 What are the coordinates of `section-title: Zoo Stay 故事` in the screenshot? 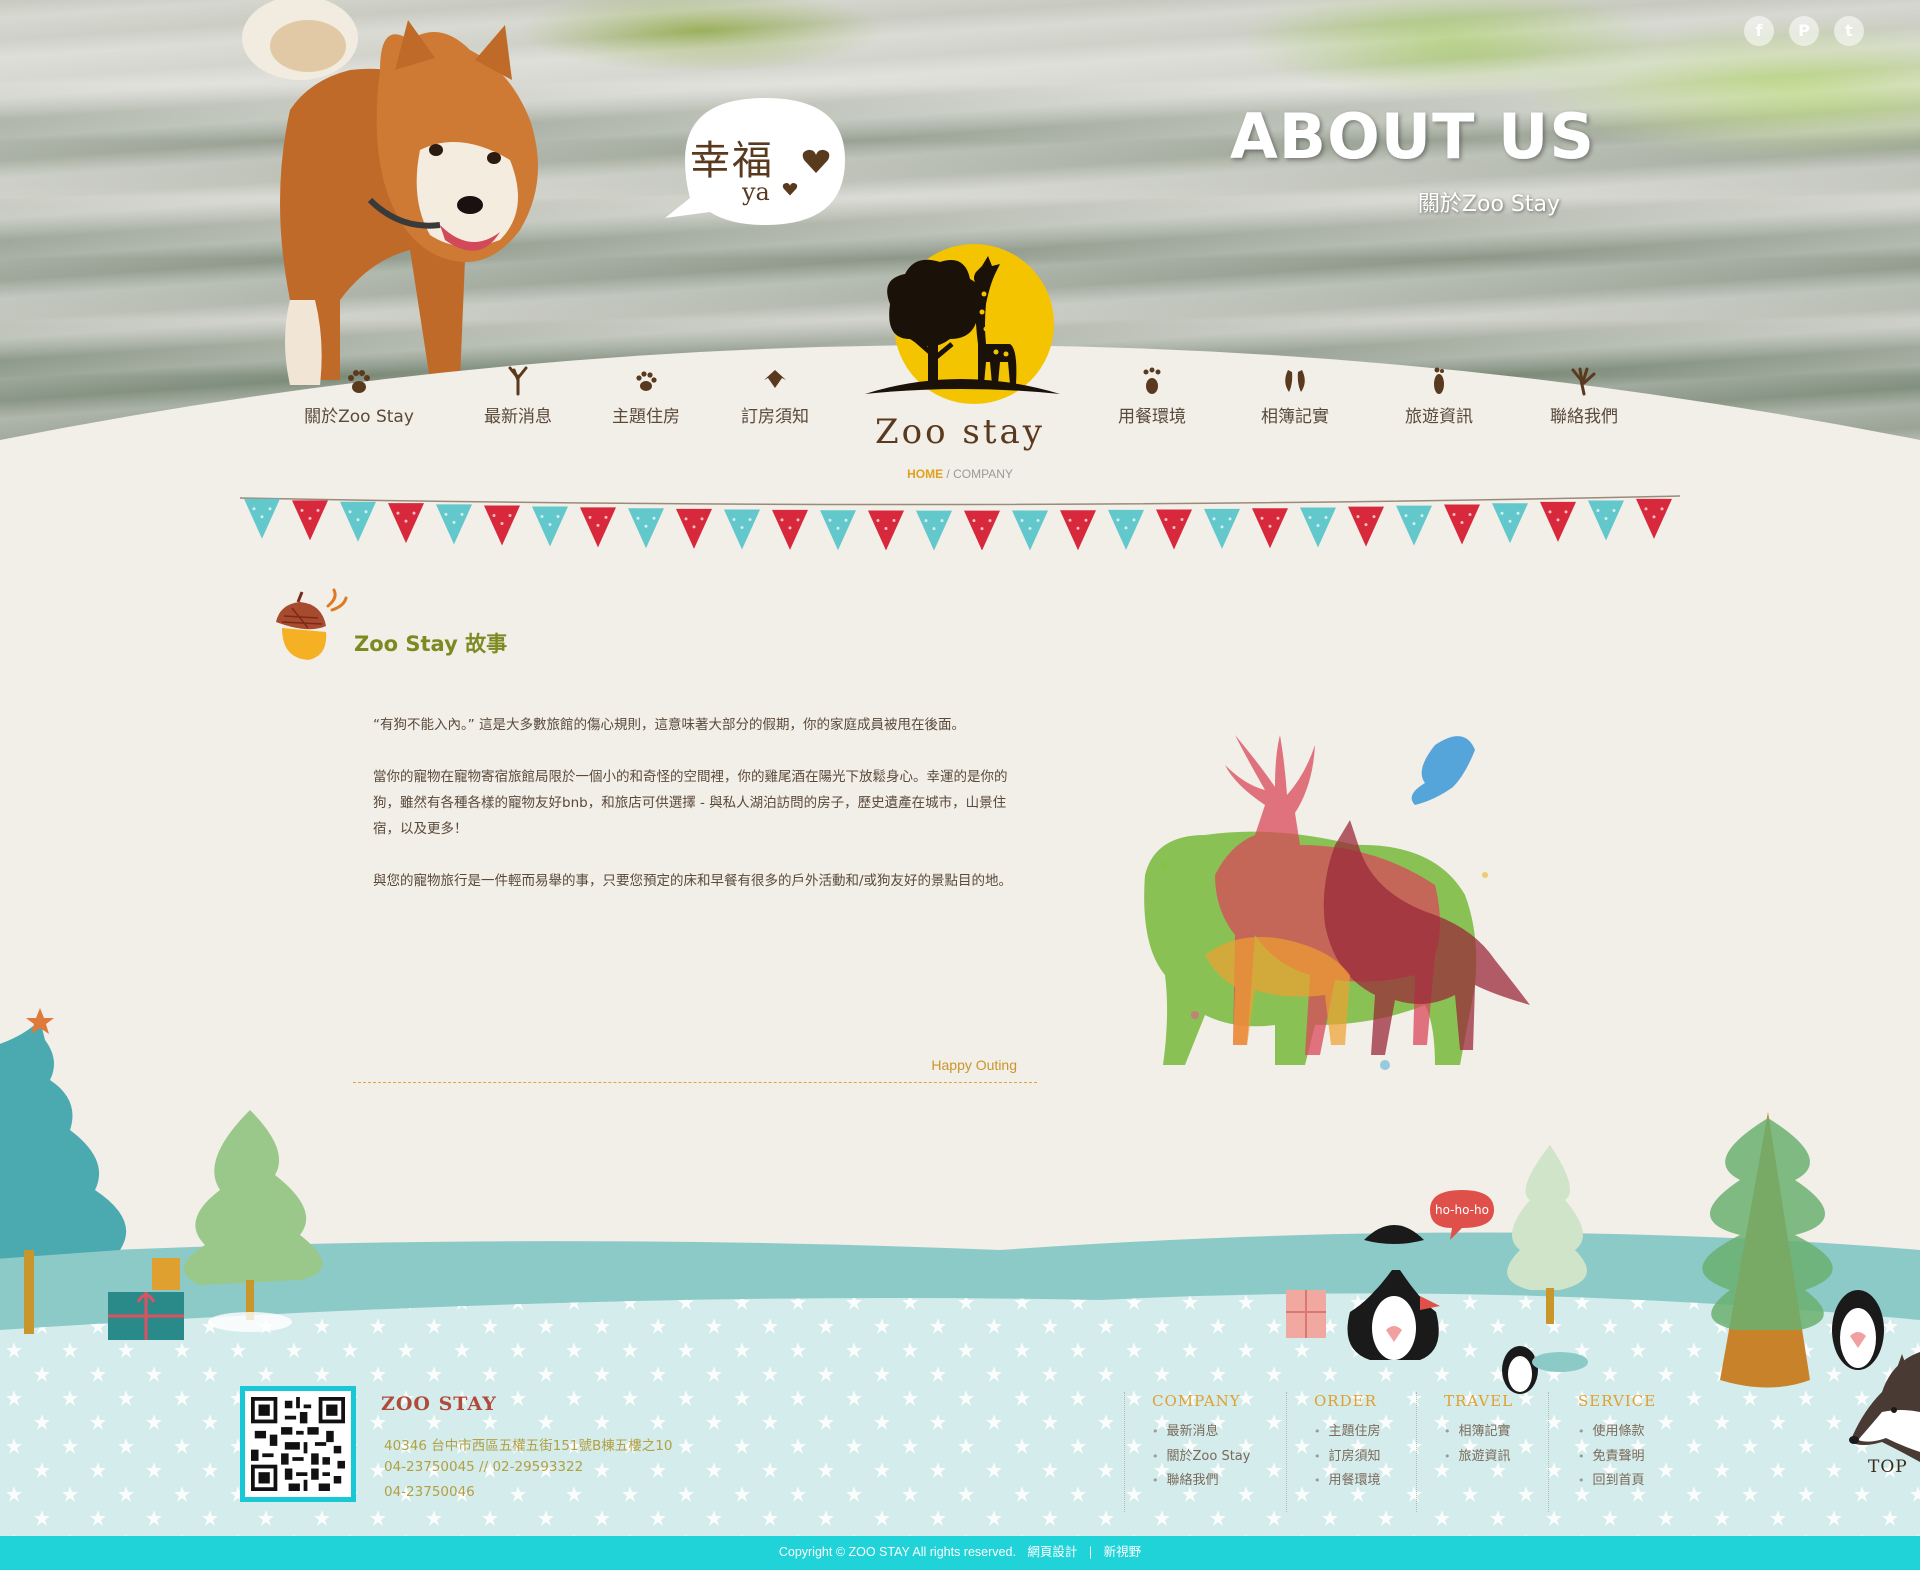 It's located at (431, 644).